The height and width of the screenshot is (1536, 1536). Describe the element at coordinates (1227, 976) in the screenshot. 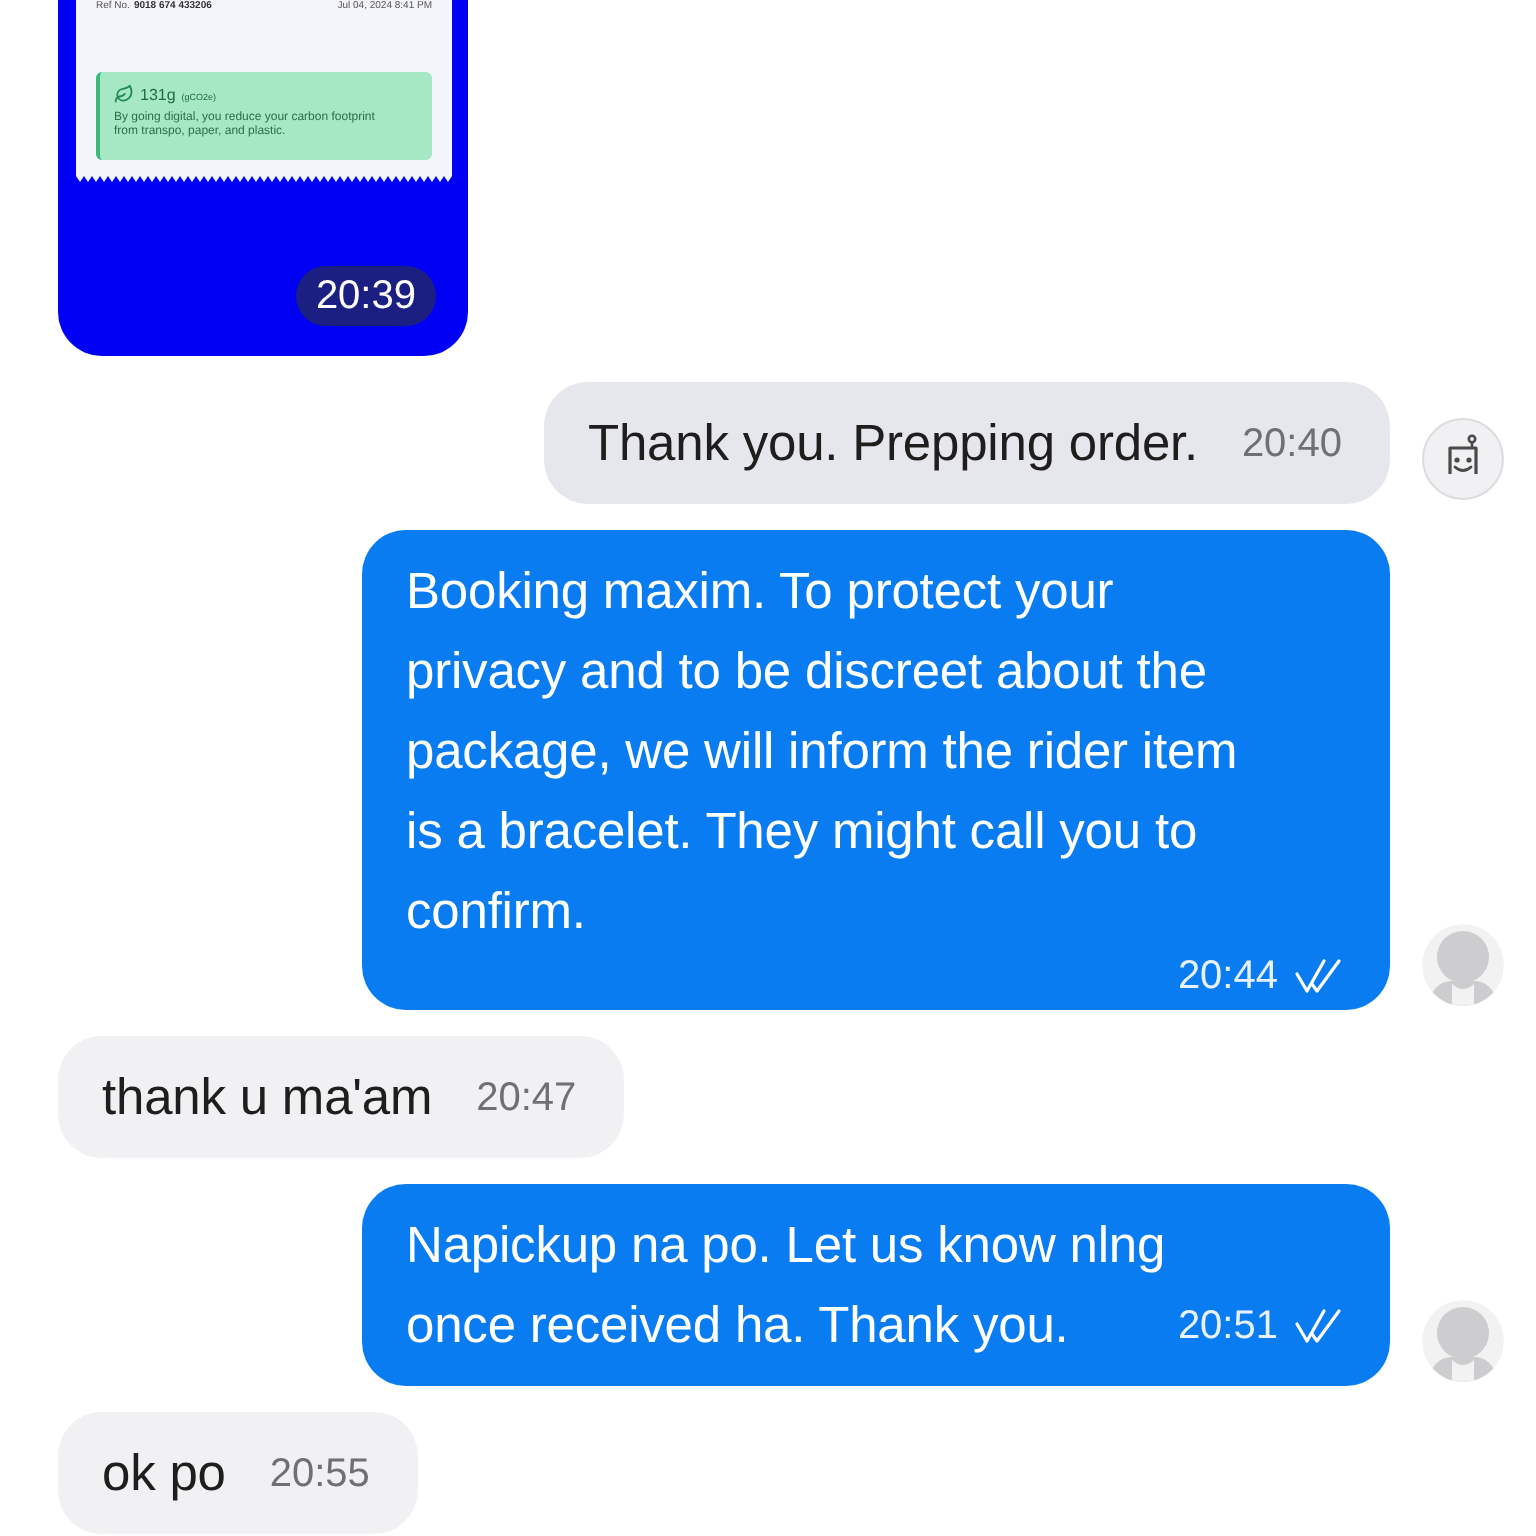

I see `message-time: 20:44` at that location.